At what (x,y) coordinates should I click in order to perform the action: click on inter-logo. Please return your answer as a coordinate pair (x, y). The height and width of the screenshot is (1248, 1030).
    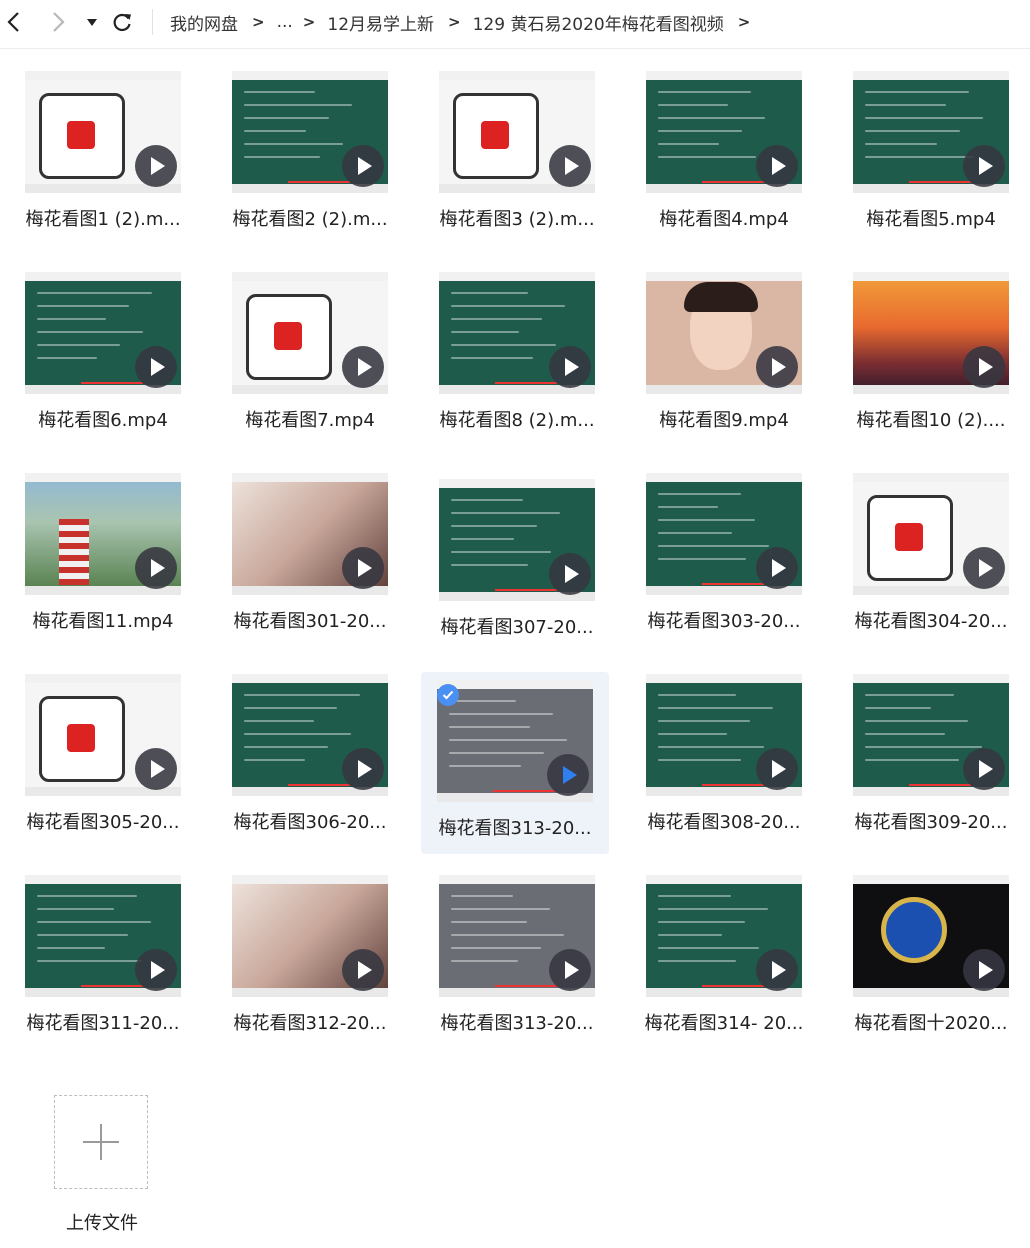
    Looking at the image, I should click on (914, 930).